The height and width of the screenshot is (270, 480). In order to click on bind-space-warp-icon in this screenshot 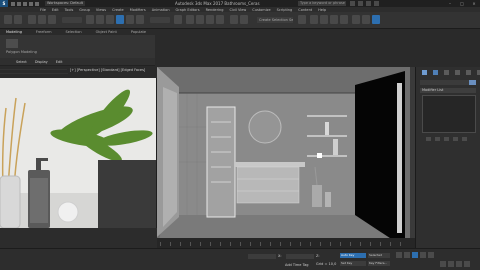, I will do `click(52, 19)`.